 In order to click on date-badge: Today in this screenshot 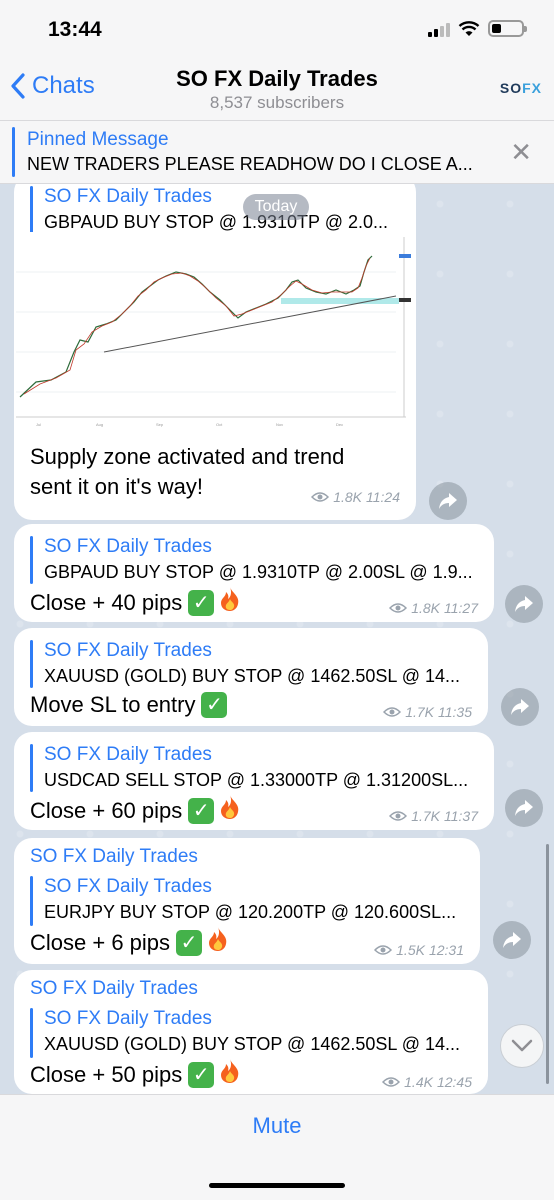, I will do `click(276, 207)`.